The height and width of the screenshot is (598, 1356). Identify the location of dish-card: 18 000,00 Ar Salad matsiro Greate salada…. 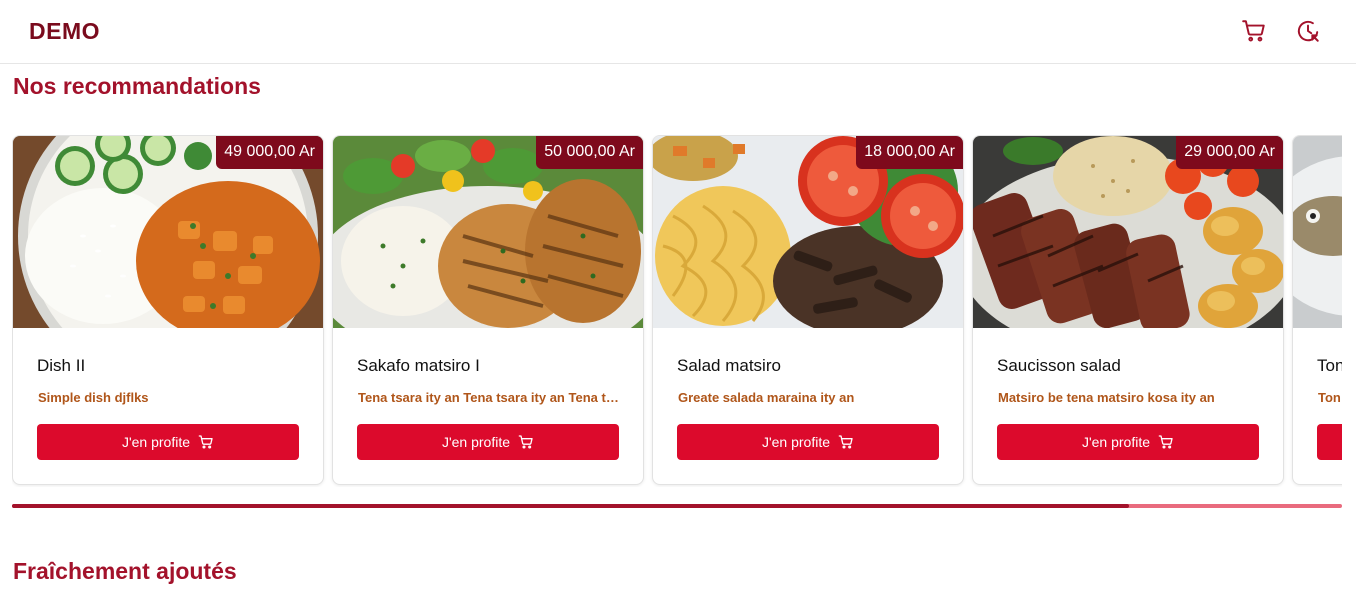
(808, 310).